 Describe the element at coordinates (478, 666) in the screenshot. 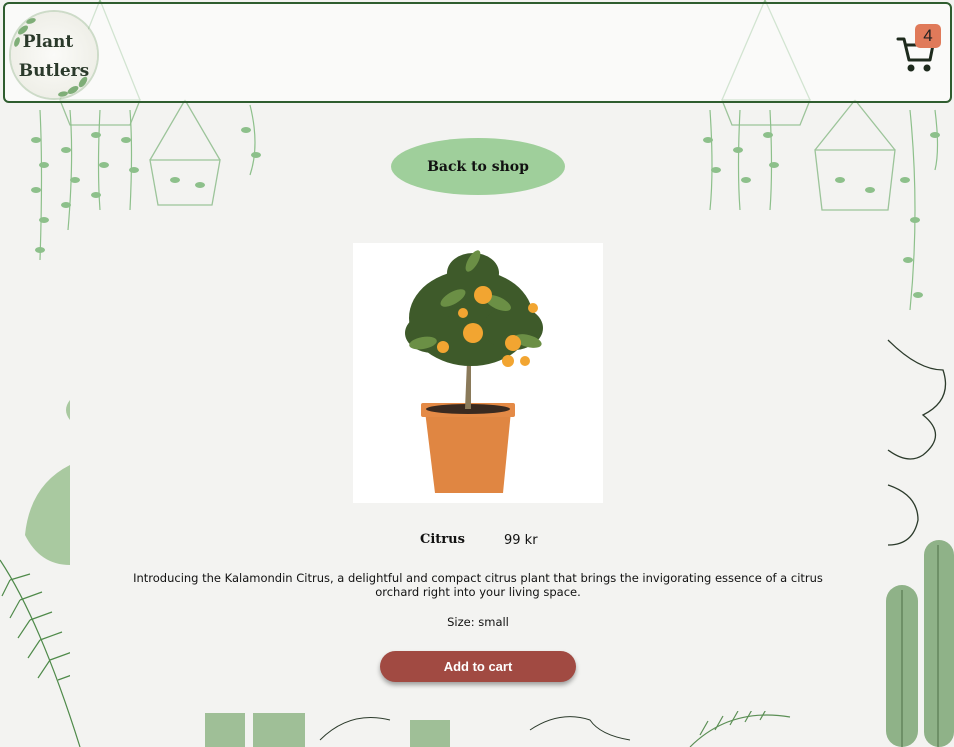

I see `add-to-cart-button: Add to cart` at that location.